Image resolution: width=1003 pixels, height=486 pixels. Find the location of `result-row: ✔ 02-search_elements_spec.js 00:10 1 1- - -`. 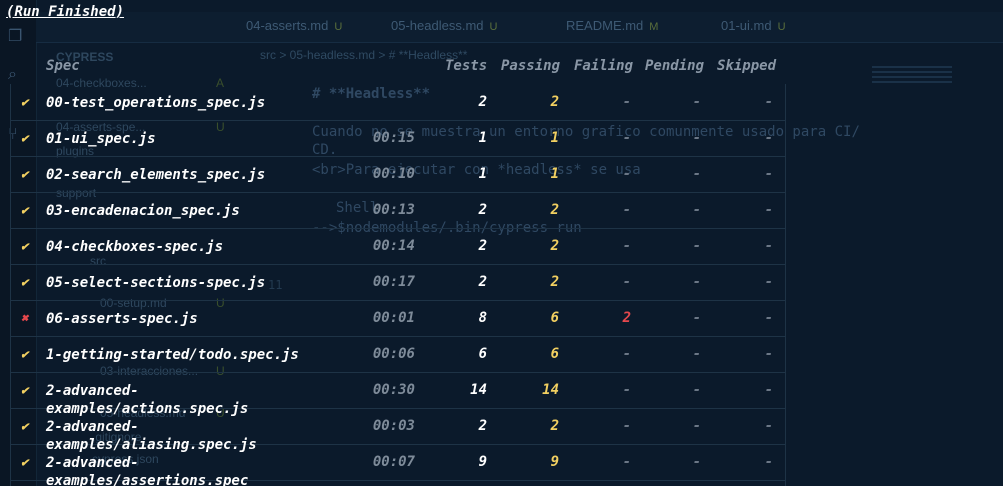

result-row: ✔ 02-search_elements_spec.js 00:10 1 1- - - is located at coordinates (398, 174).